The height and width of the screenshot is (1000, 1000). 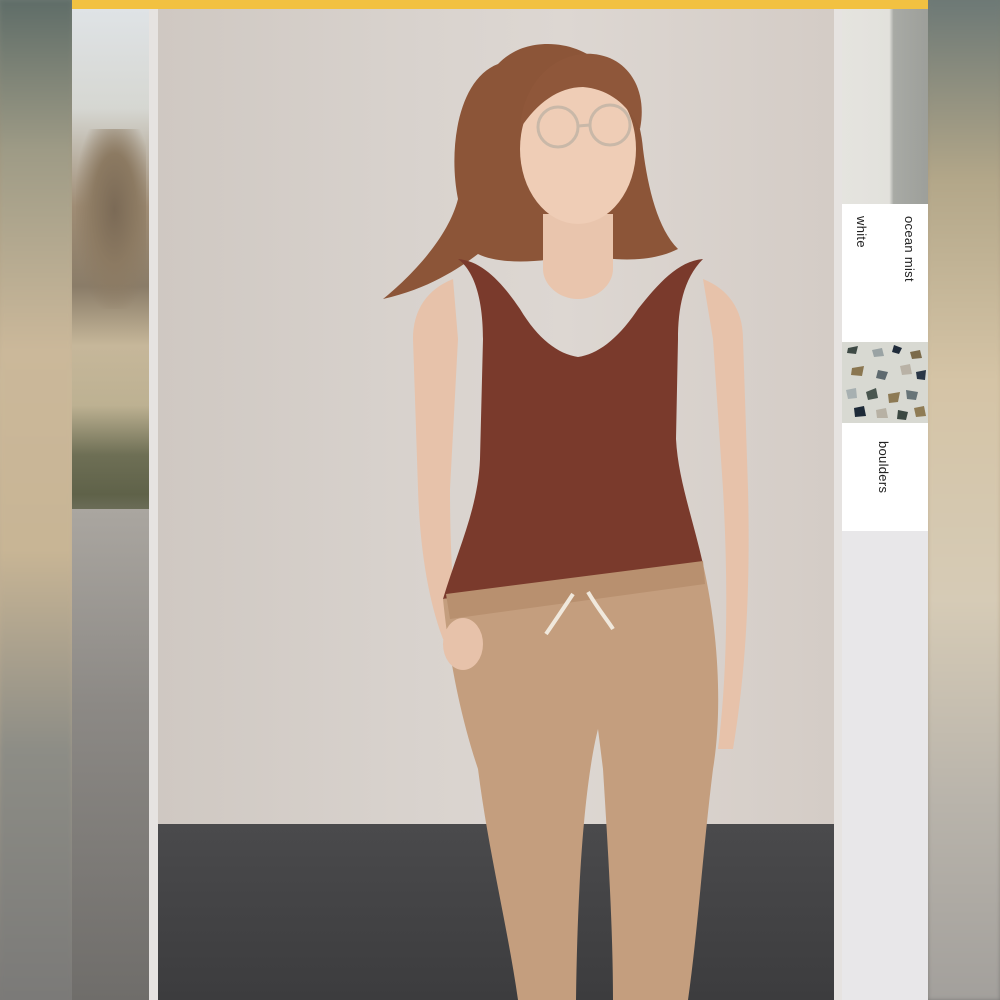 What do you see at coordinates (883, 467) in the screenshot?
I see `swatch-label-boulders: boulders` at bounding box center [883, 467].